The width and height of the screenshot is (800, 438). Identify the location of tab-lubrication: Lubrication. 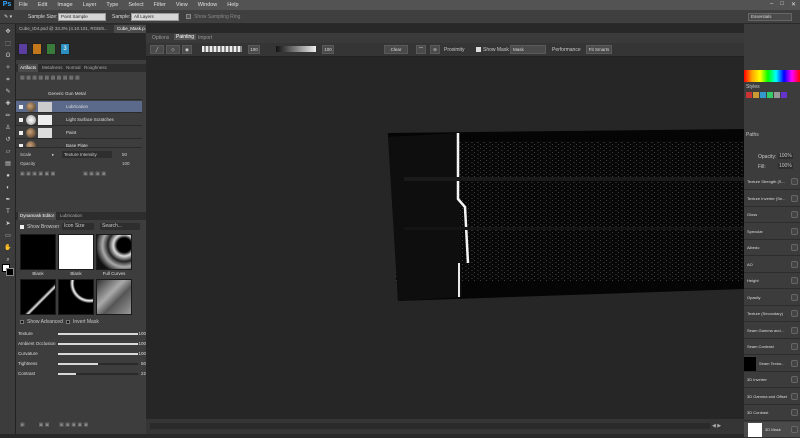
(71, 216).